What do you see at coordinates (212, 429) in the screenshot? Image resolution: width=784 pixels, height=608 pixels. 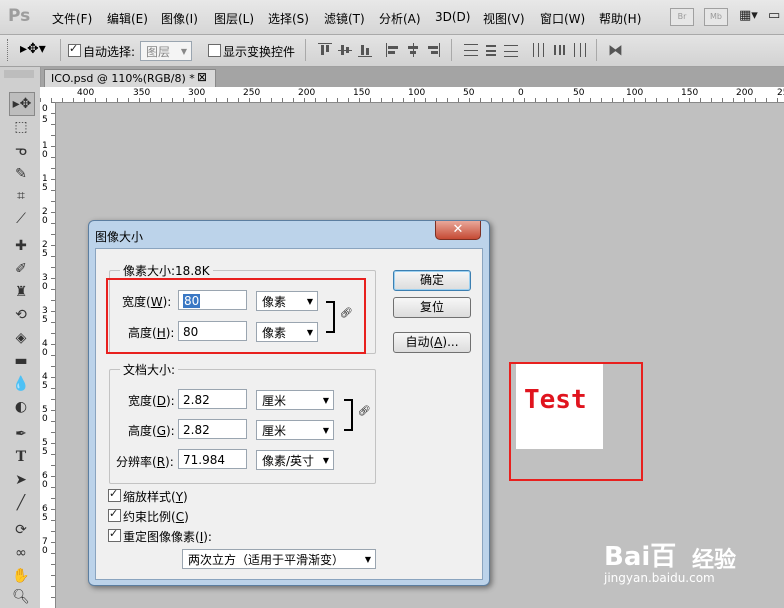 I see `doc-height-input: 2.82` at bounding box center [212, 429].